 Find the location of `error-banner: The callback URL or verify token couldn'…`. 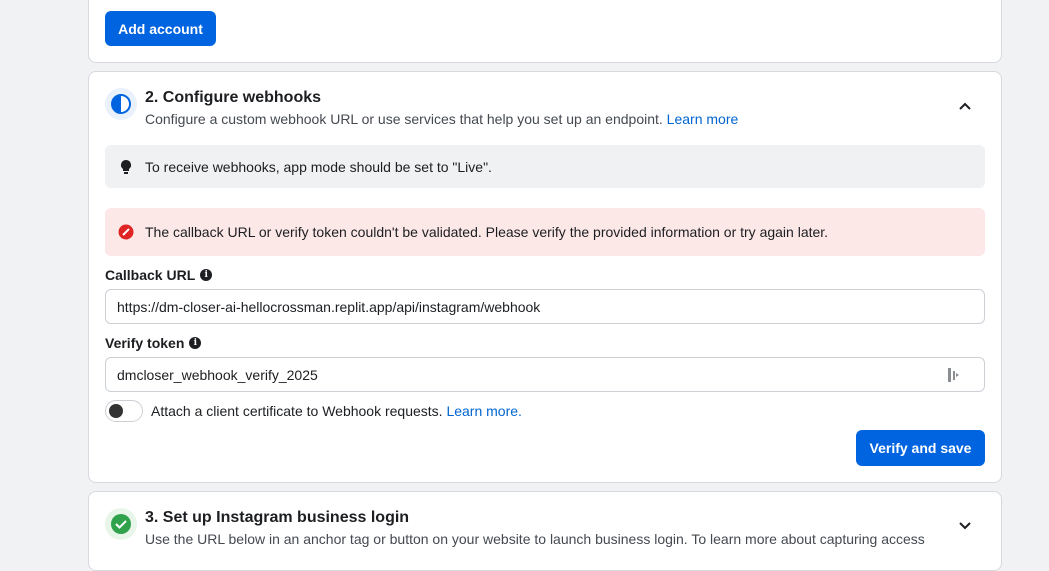

error-banner: The callback URL or verify token couldn'… is located at coordinates (545, 232).